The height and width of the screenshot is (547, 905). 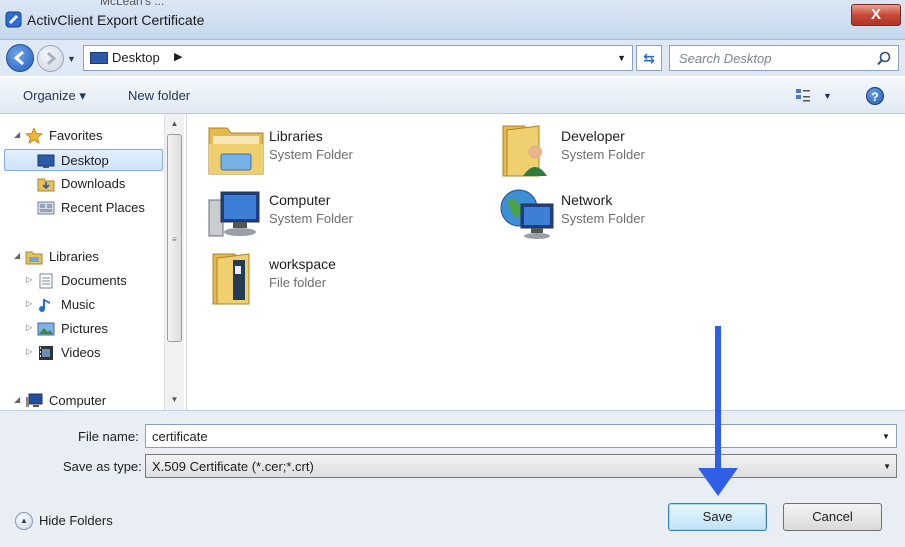 What do you see at coordinates (136, 57) in the screenshot?
I see `address-location: Desktop` at bounding box center [136, 57].